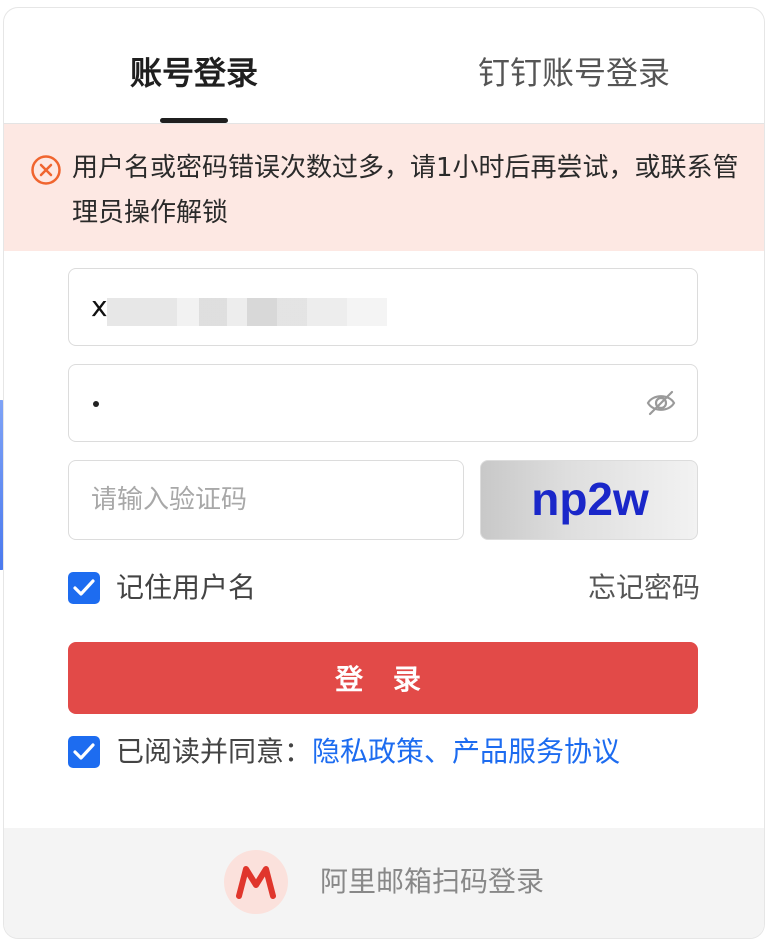  I want to click on agree-terms-checkbox, so click(84, 752).